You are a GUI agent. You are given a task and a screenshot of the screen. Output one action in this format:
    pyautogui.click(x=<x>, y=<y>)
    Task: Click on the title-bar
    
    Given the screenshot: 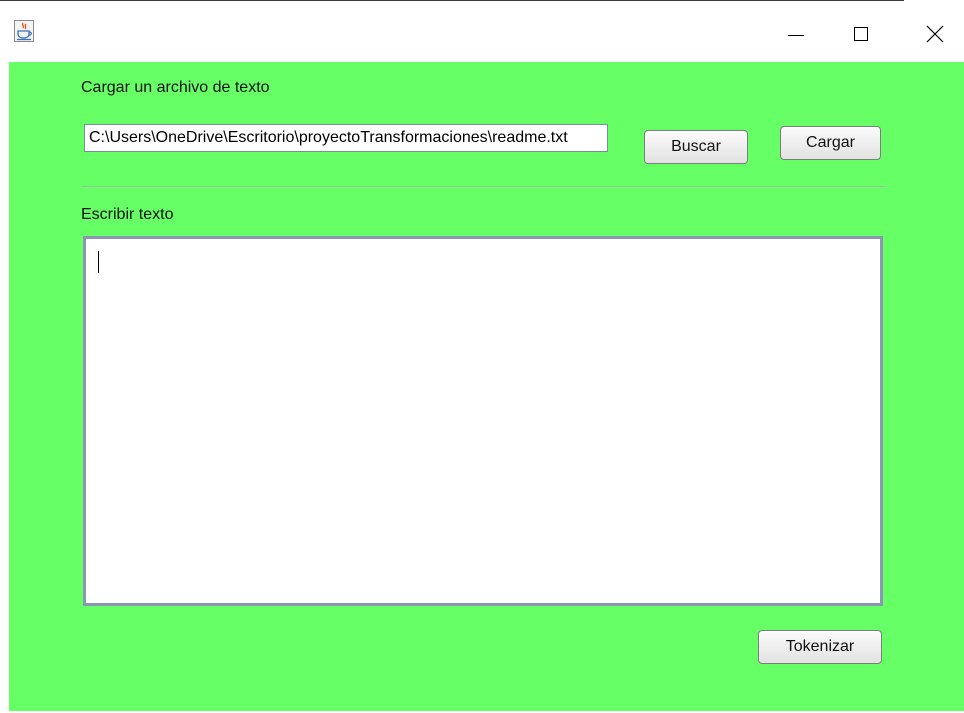 What is the action you would take?
    pyautogui.click(x=482, y=31)
    